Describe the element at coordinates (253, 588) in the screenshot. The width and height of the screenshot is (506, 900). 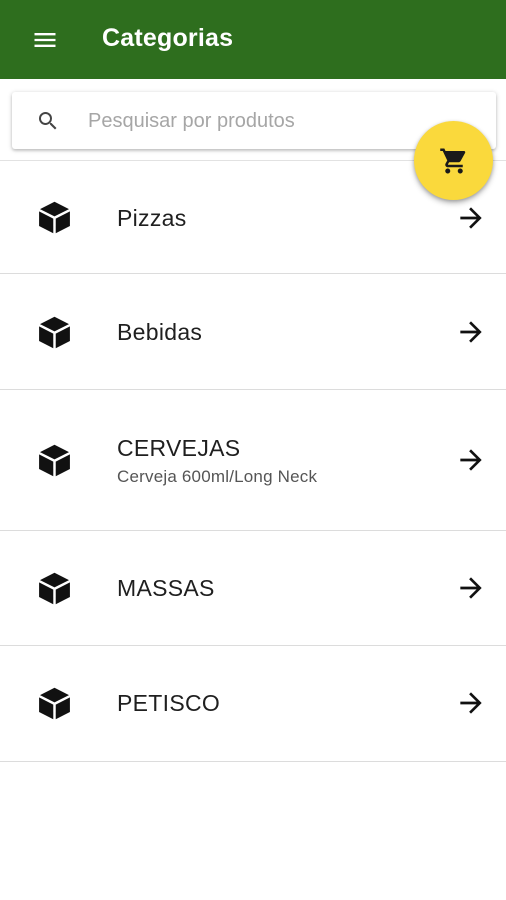
I see `list-item: MASSAS` at that location.